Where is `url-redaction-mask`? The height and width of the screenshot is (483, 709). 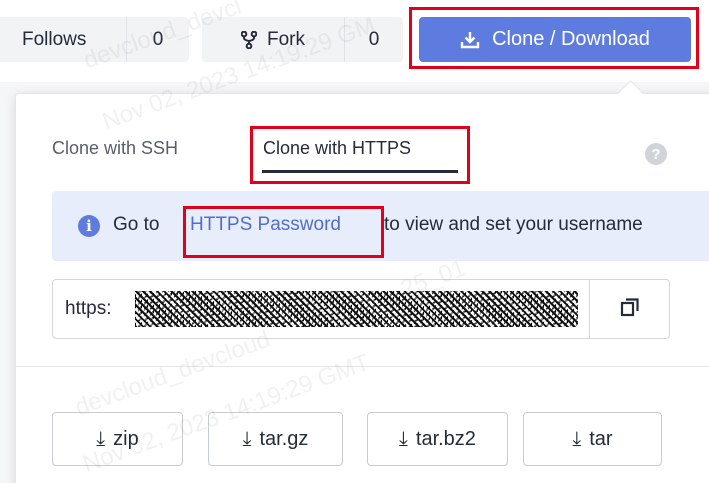 url-redaction-mask is located at coordinates (356, 309).